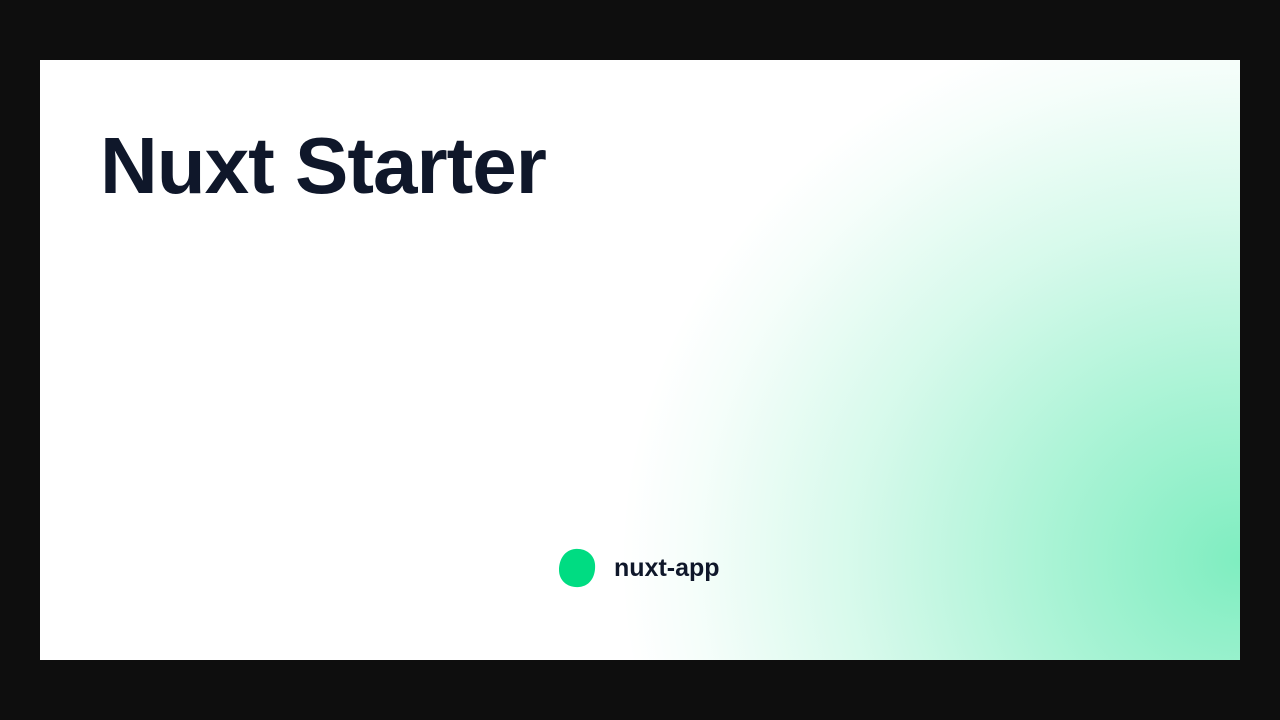 The height and width of the screenshot is (720, 1280). What do you see at coordinates (577, 568) in the screenshot?
I see `green-blob-icon` at bounding box center [577, 568].